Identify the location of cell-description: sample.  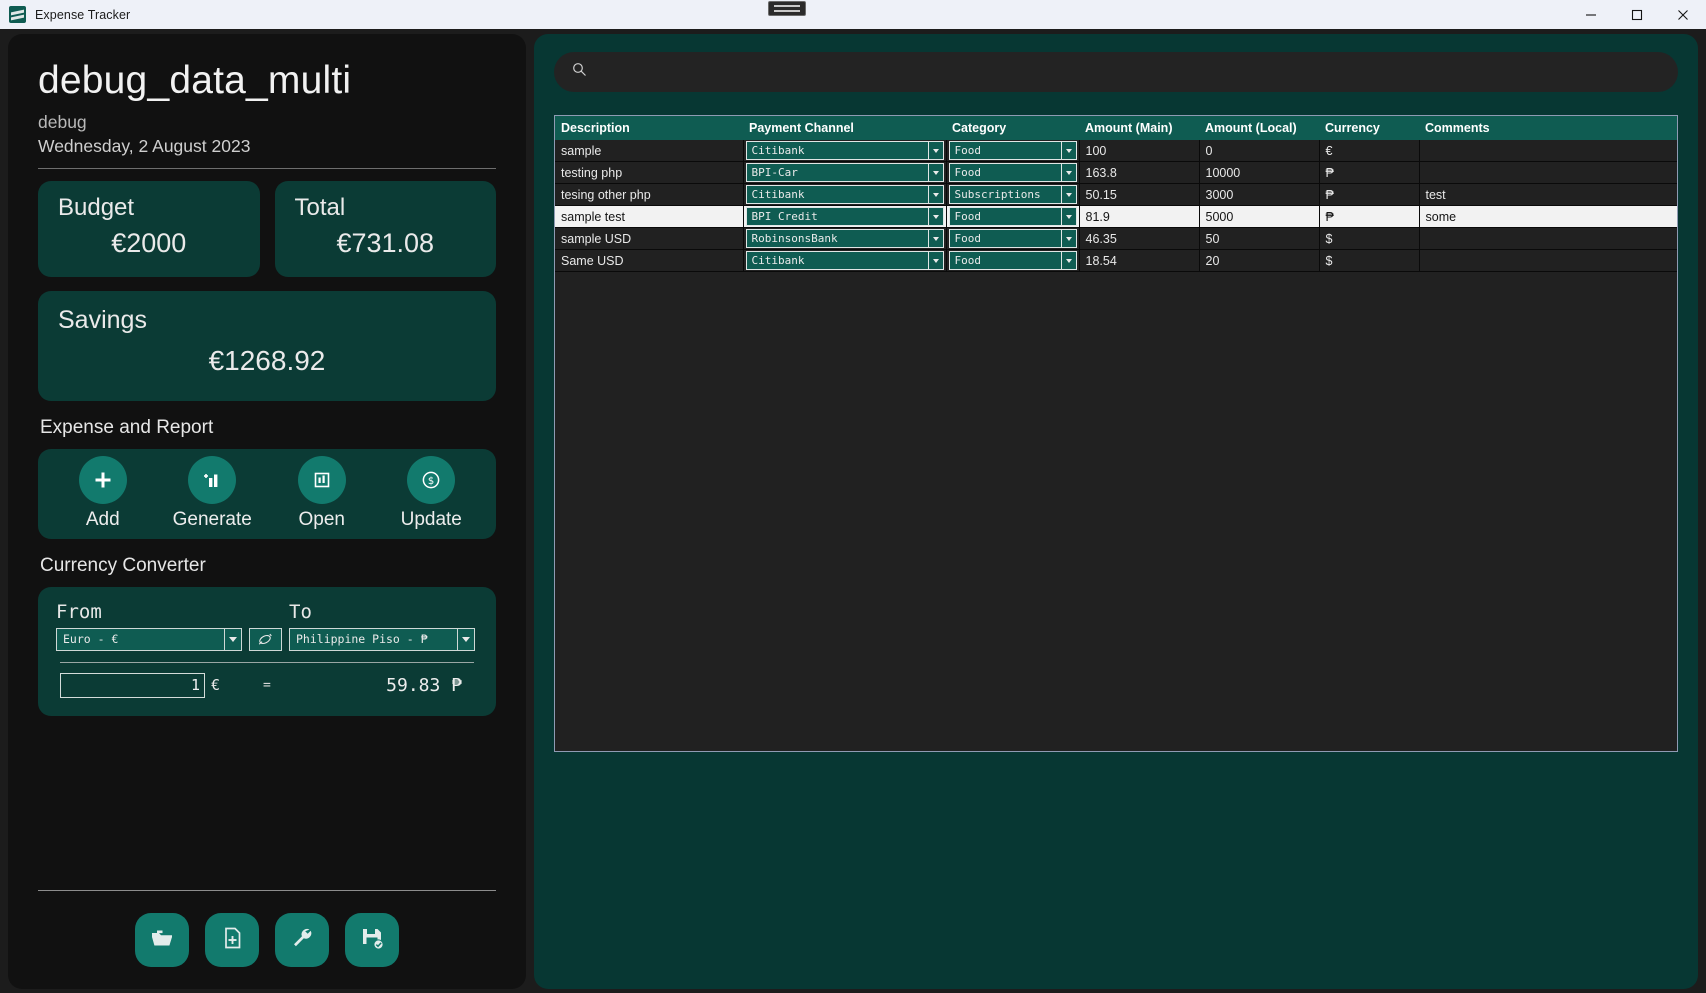
(649, 151).